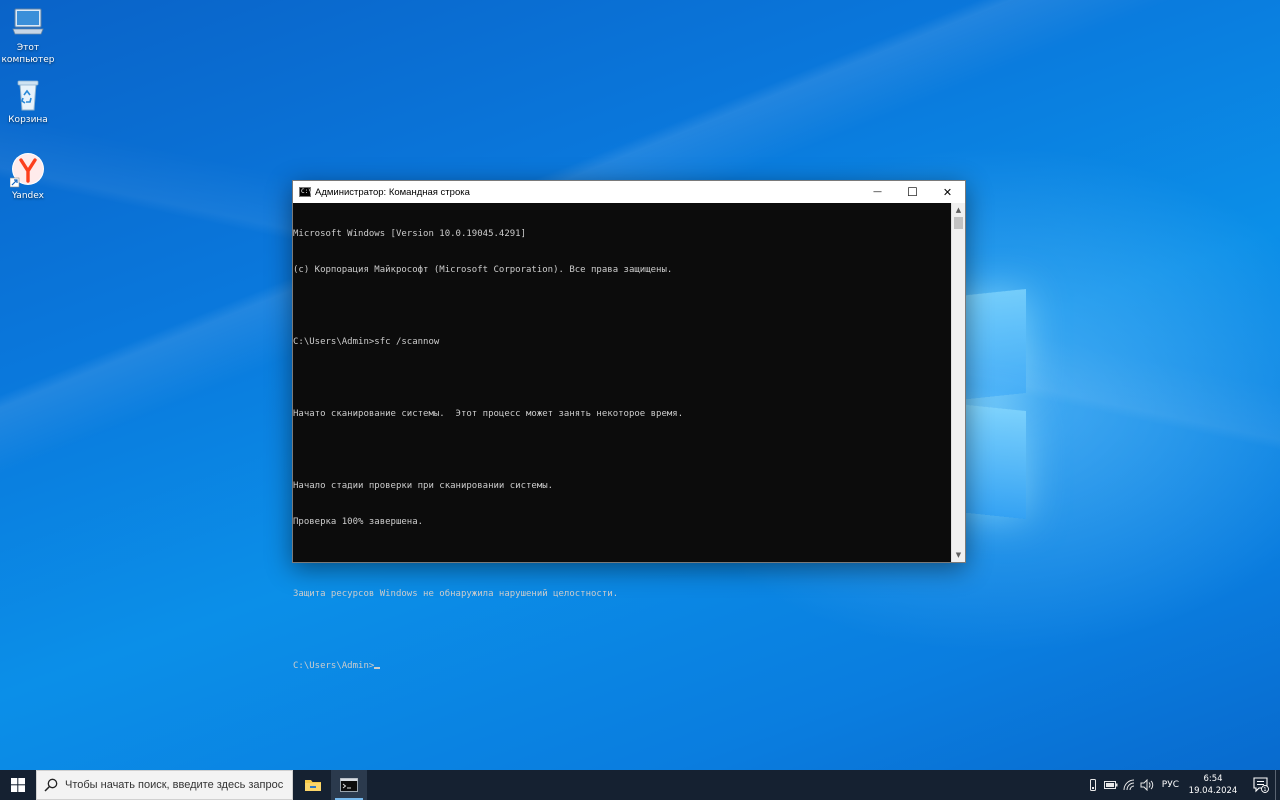 This screenshot has width=1280, height=800. Describe the element at coordinates (1213, 785) in the screenshot. I see `clock: 6:54 19.04.2024` at that location.